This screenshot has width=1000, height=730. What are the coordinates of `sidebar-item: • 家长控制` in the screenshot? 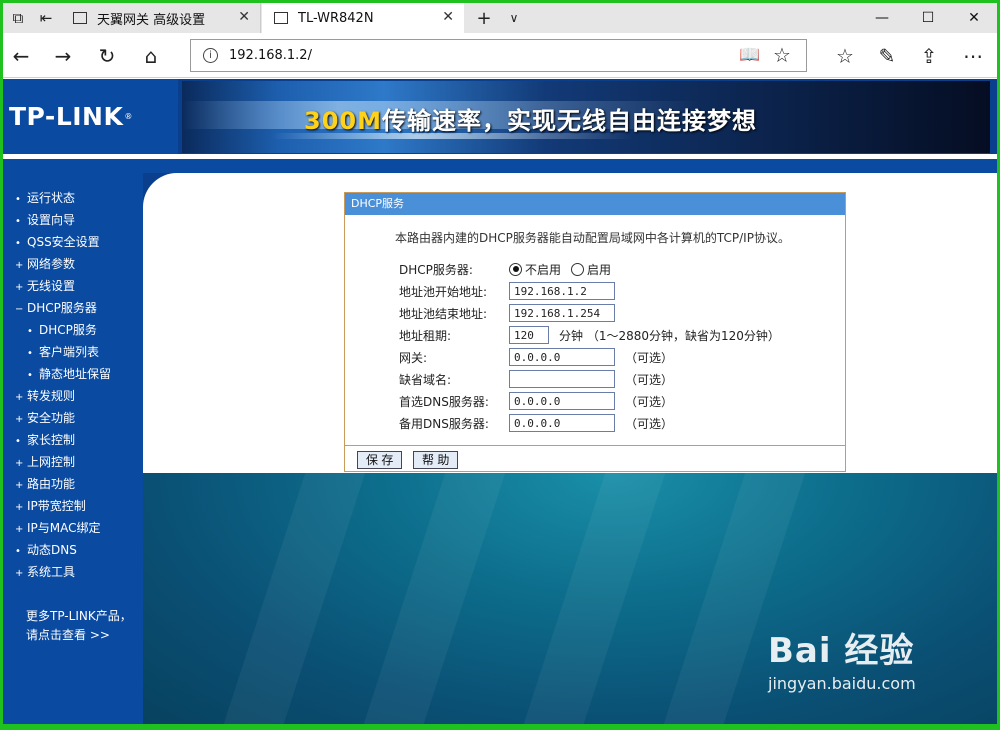 It's located at (63, 440).